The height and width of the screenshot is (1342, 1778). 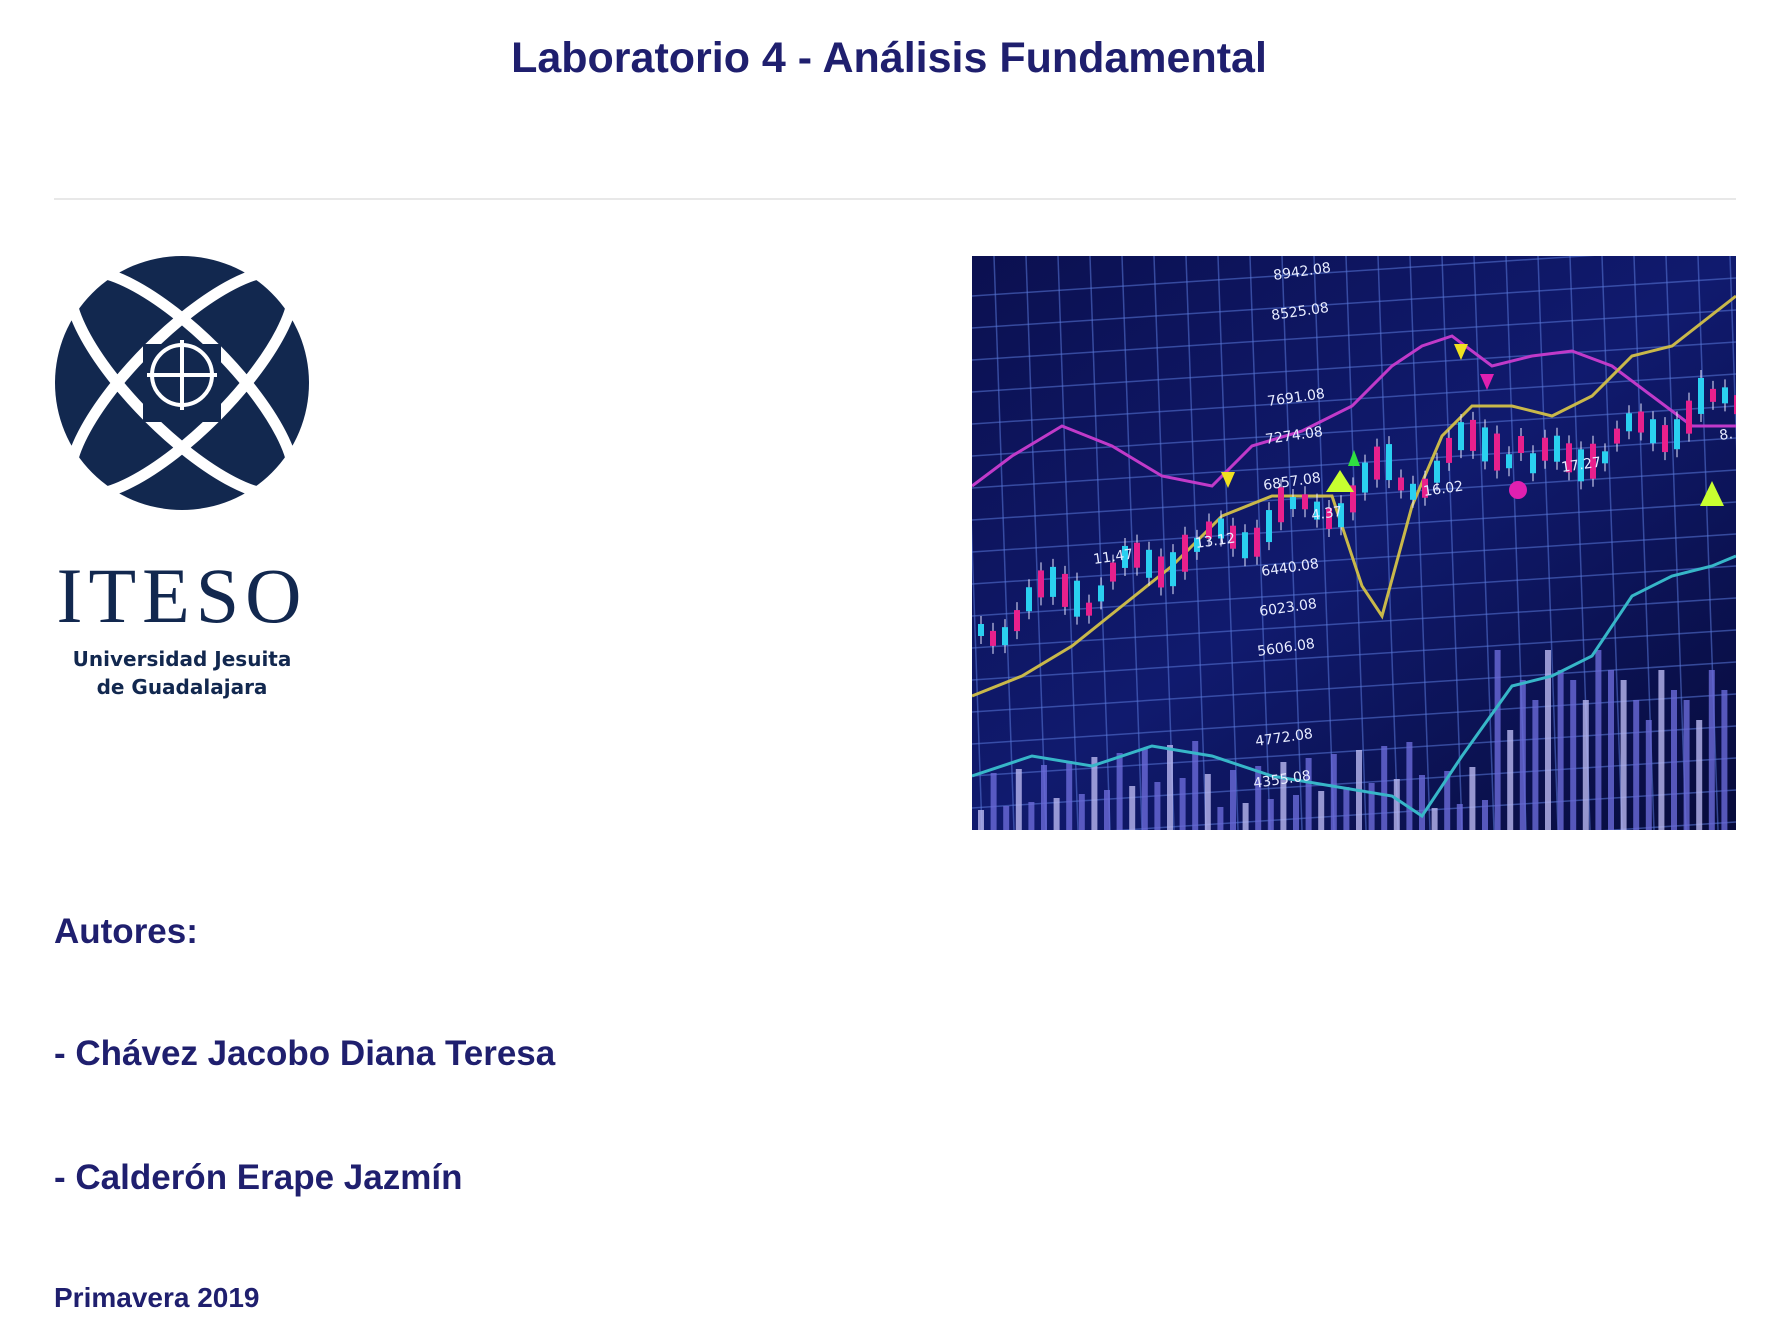 I want to click on logo-subtitle: Universidad Jesuita de Guadalajara, so click(x=182, y=673).